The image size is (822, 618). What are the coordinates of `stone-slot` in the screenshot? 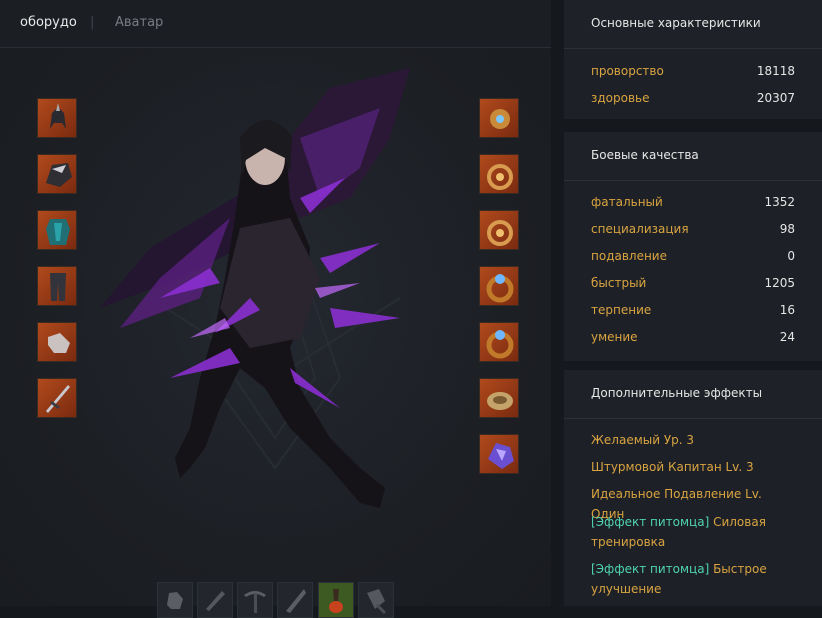 It's located at (499, 454).